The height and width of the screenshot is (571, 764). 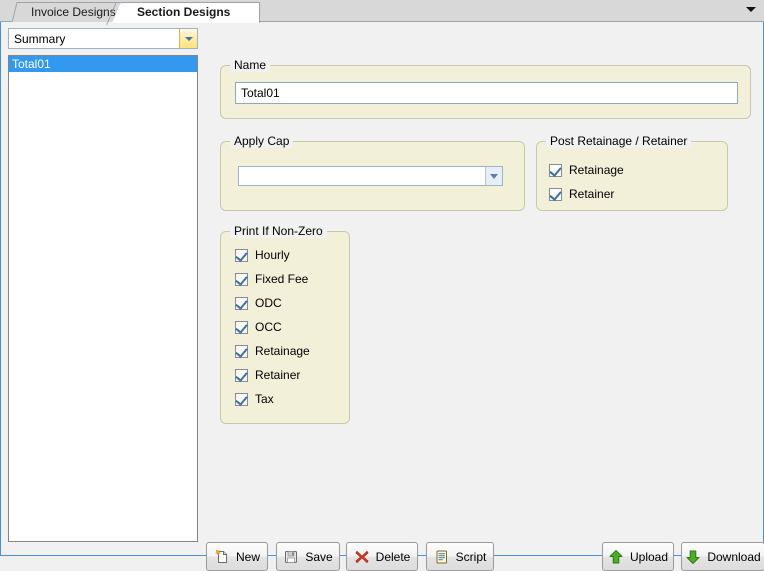 I want to click on group-apply-cap-title: Apply Cap, so click(x=262, y=141).